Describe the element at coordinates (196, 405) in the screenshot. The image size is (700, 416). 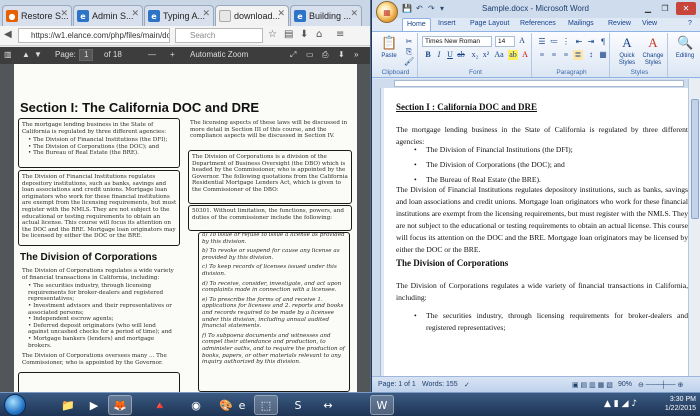
I see `chrome-icon: ◉` at that location.